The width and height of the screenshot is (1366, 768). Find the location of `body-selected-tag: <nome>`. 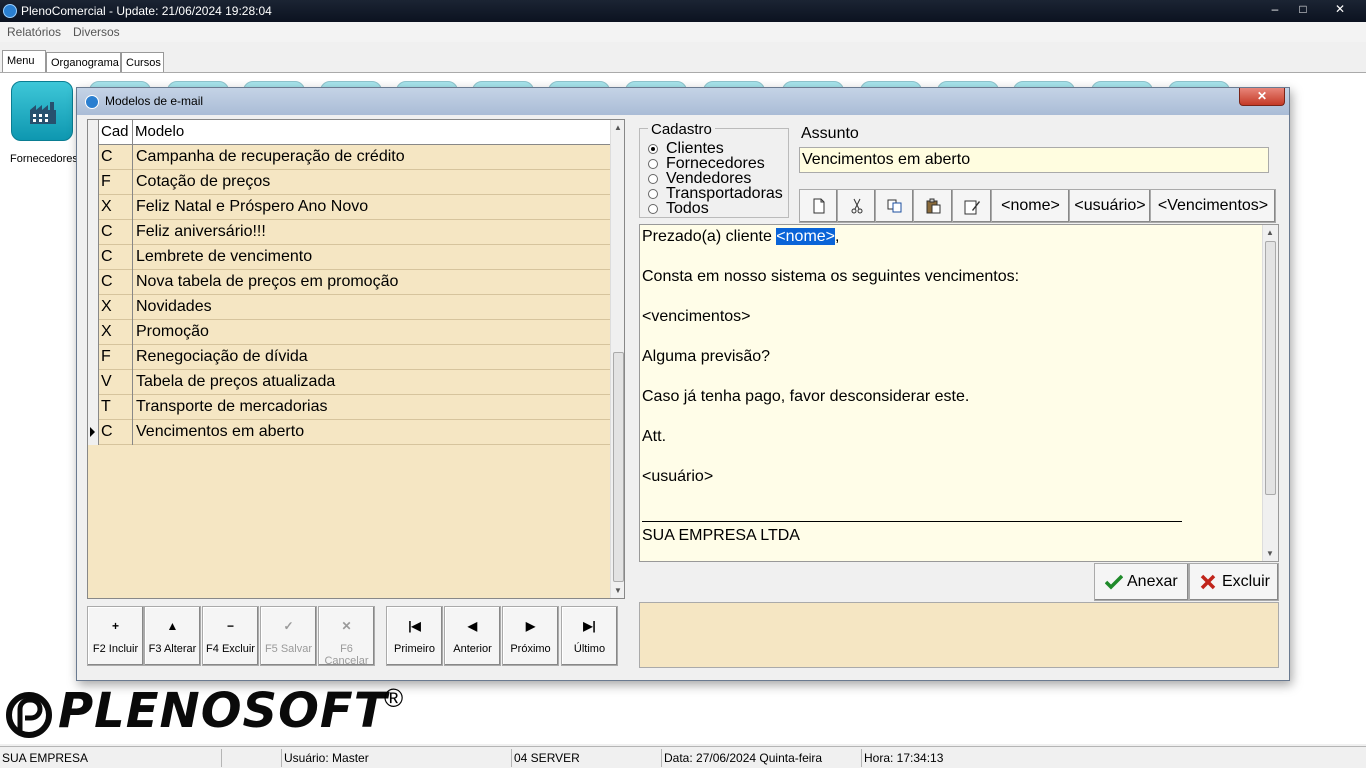

body-selected-tag: <nome> is located at coordinates (806, 236).